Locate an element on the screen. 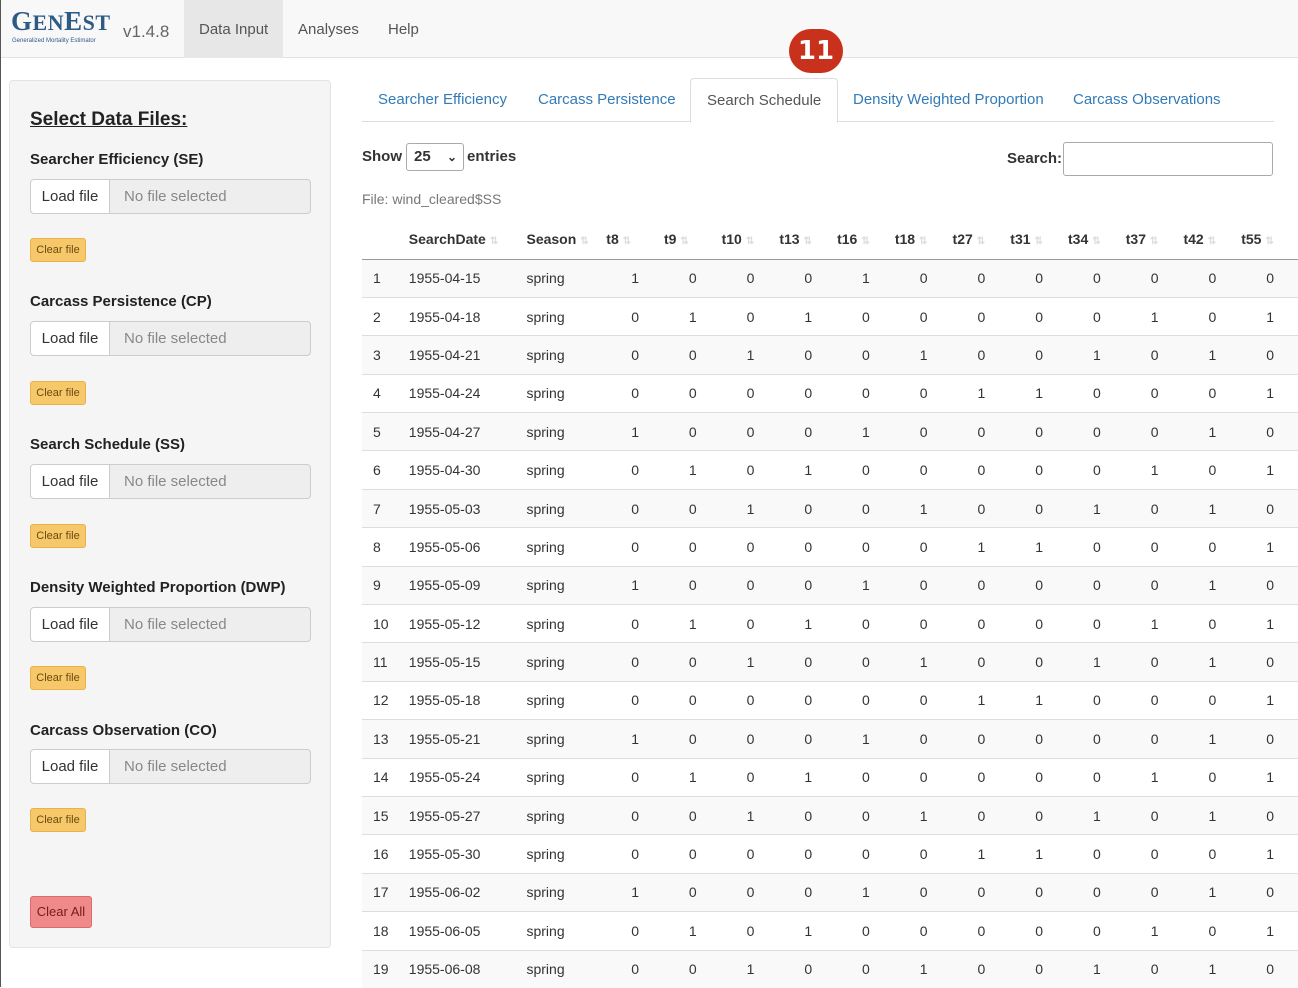  ss-load-button: Load file is located at coordinates (70, 481).